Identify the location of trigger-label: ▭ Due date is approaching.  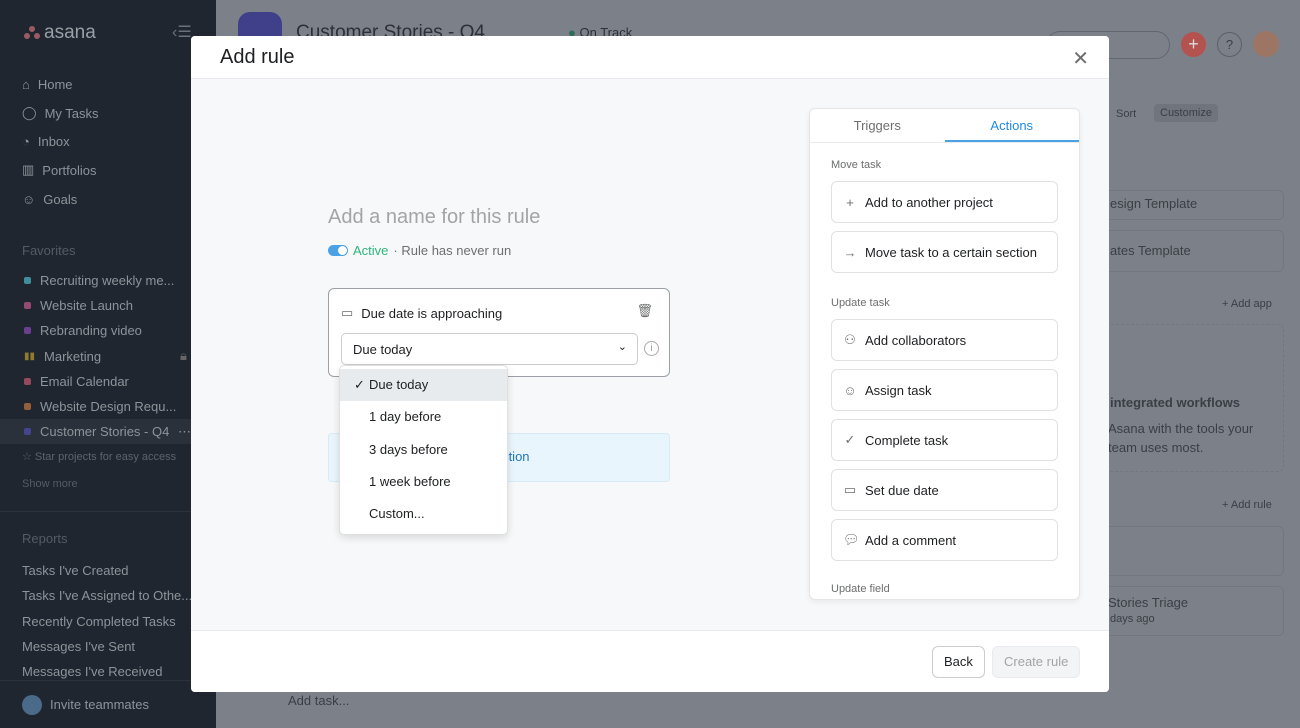
(421, 313).